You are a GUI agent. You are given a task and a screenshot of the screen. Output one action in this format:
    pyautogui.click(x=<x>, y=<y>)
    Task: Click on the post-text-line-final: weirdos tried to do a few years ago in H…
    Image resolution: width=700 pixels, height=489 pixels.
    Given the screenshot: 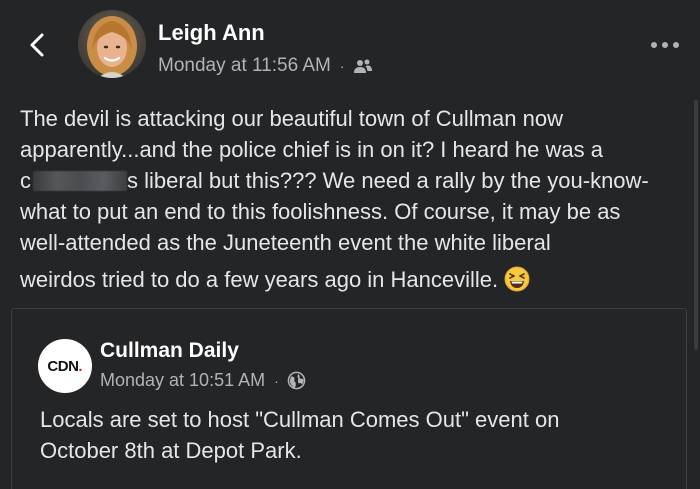 What is the action you would take?
    pyautogui.click(x=352, y=282)
    